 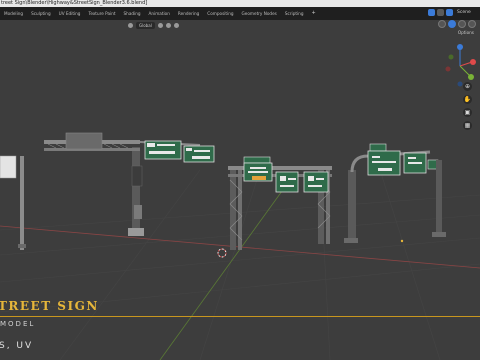 I want to click on overhead-gantry-center, so click(x=280, y=203).